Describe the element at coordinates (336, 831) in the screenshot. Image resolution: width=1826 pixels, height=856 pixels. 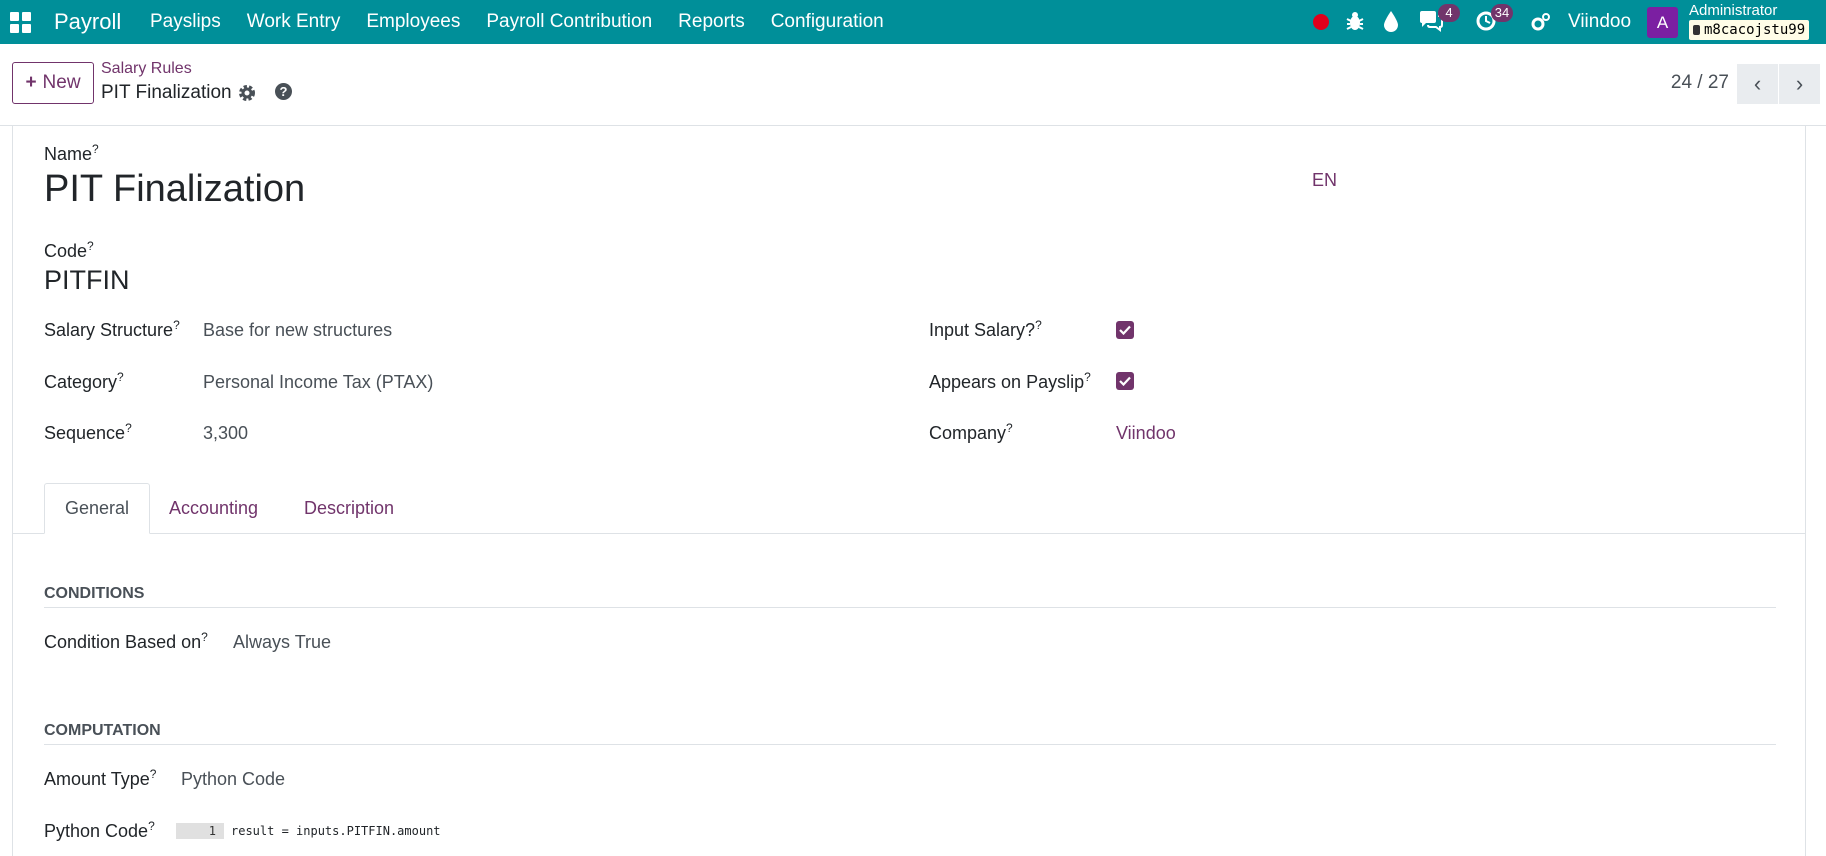
I see `python-code-editor: result = inputs.PITFIN.amount` at that location.